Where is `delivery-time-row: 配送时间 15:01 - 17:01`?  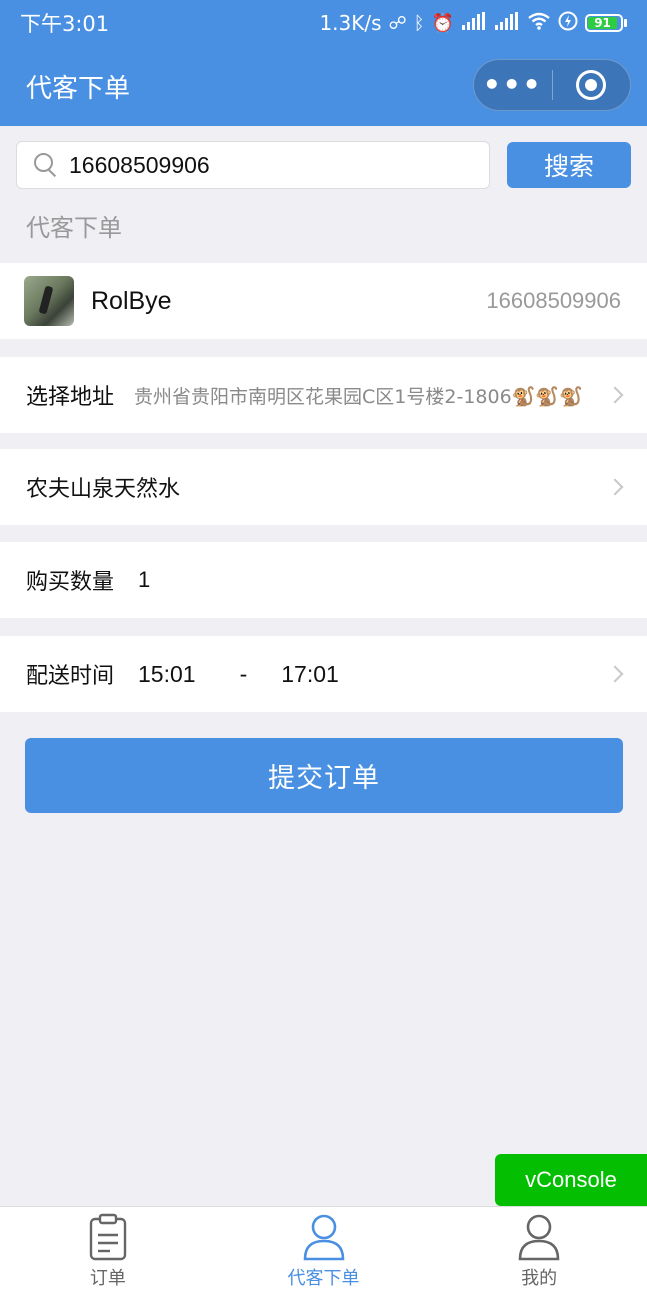 delivery-time-row: 配送时间 15:01 - 17:01 is located at coordinates (323, 674).